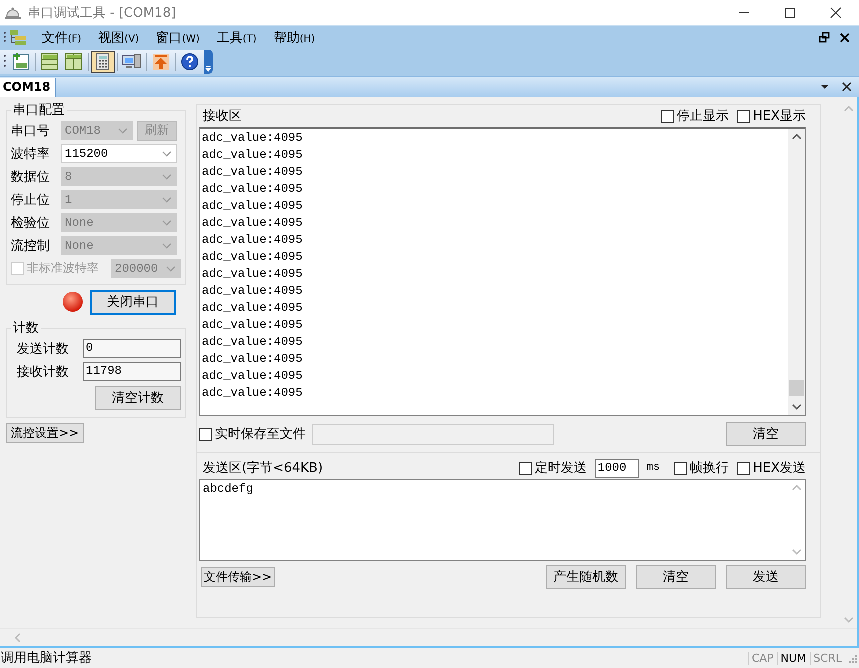  What do you see at coordinates (779, 116) in the screenshot?
I see `checkbox-label: HEX显示` at bounding box center [779, 116].